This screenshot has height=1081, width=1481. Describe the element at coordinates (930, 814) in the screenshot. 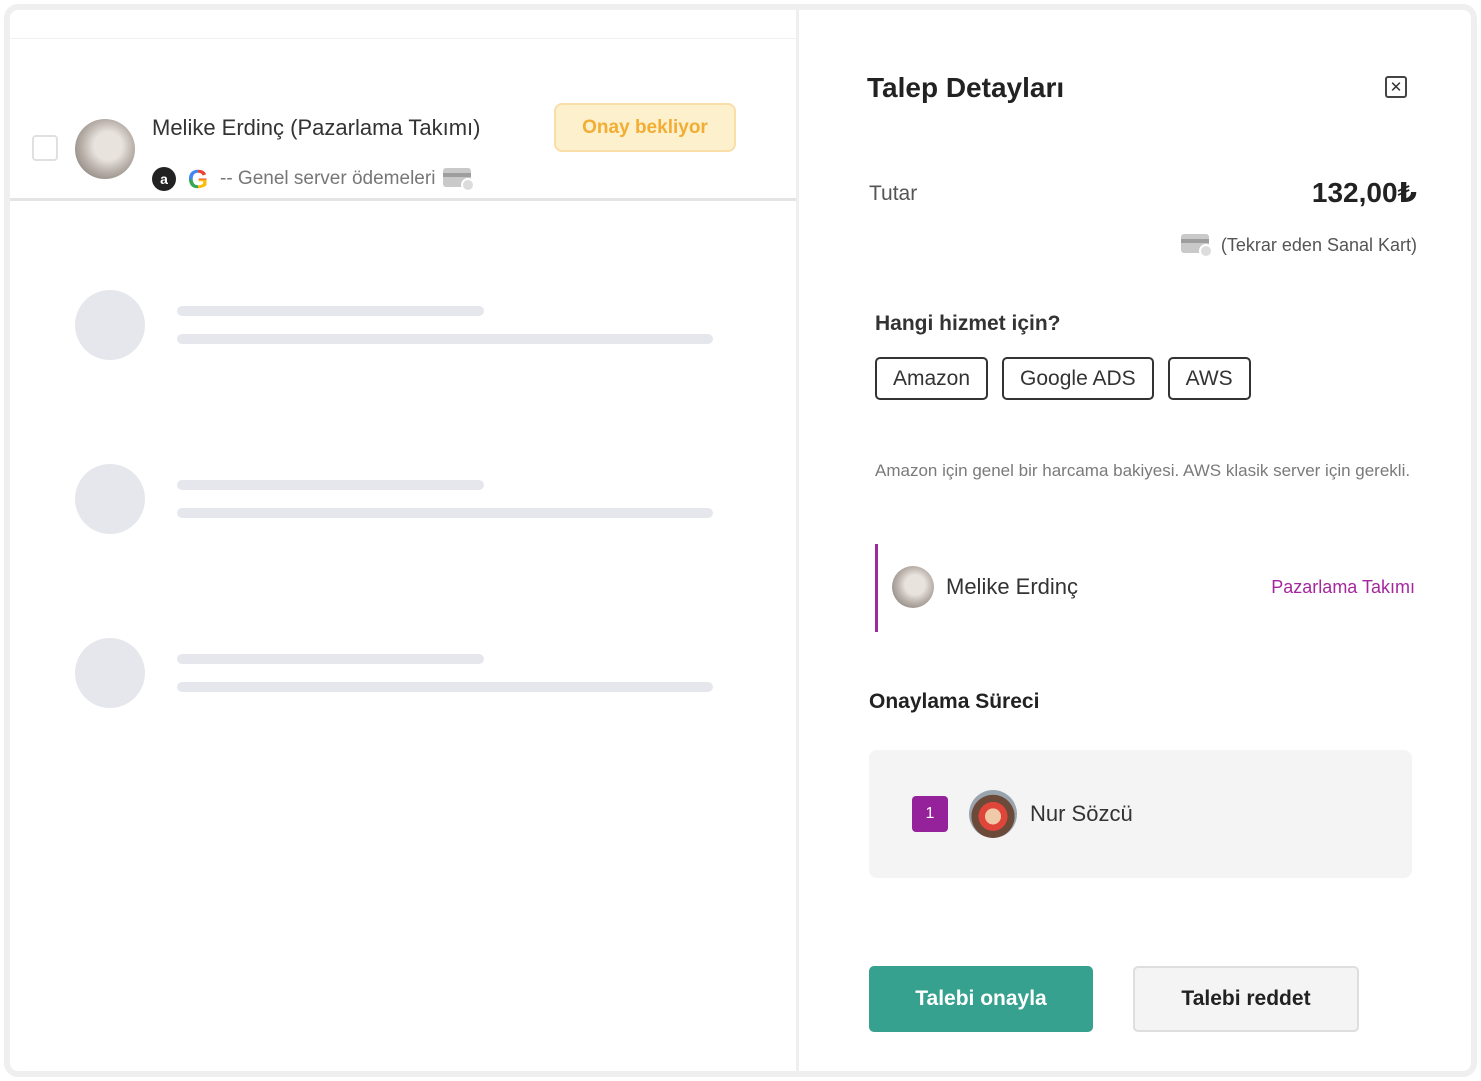

I see `step-number: 1` at that location.